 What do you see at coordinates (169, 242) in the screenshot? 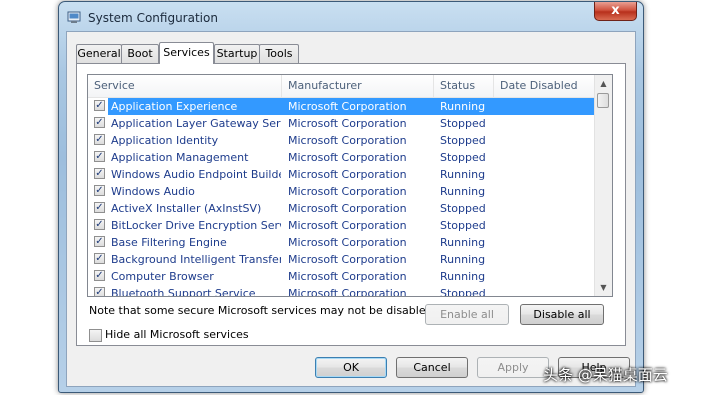
I see `service-name: Base Filtering Engine` at bounding box center [169, 242].